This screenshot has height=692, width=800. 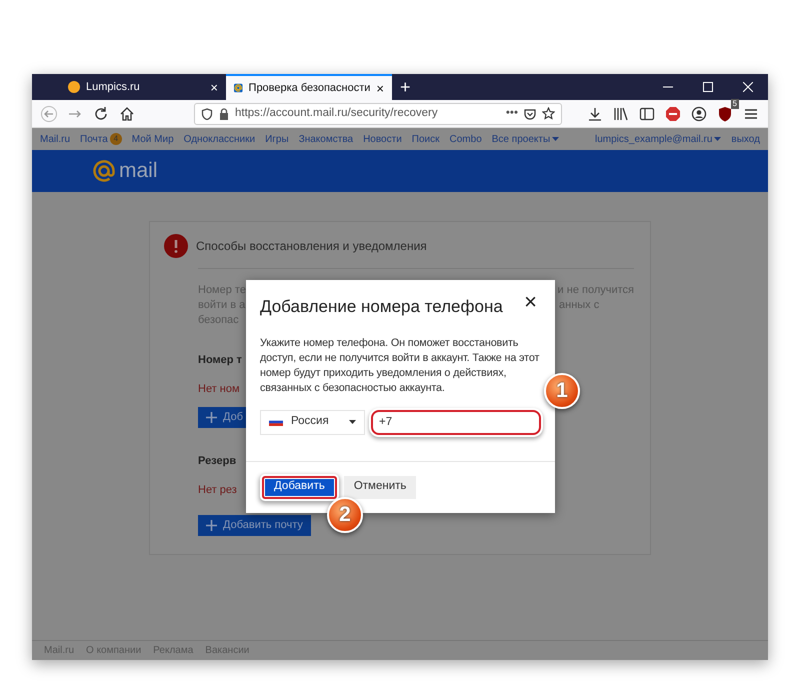 I want to click on section-heading: Номер т, so click(x=220, y=360).